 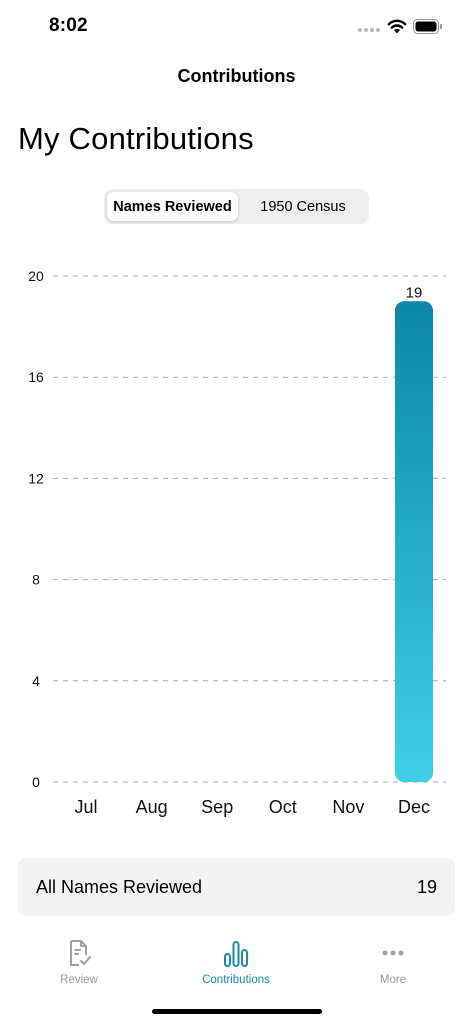 What do you see at coordinates (414, 292) in the screenshot?
I see `data-label: 19` at bounding box center [414, 292].